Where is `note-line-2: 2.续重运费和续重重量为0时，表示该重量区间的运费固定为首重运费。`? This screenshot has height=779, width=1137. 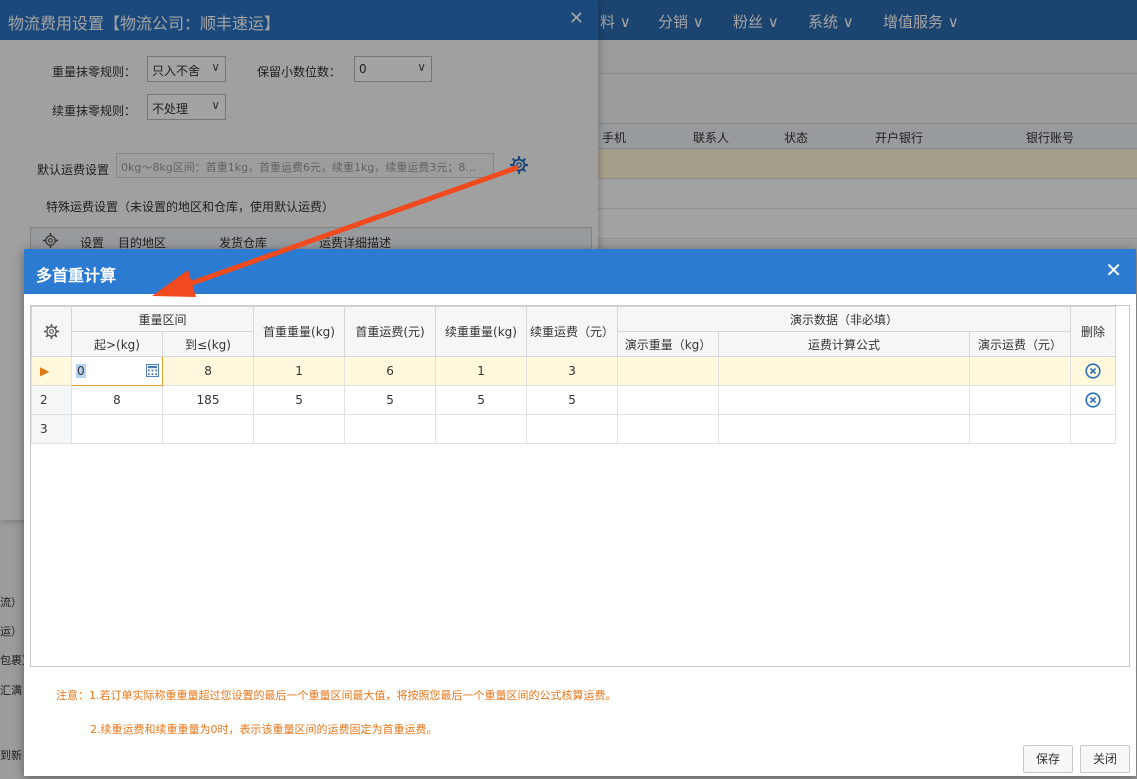
note-line-2: 2.续重运费和续重重量为0时，表示该重量区间的运费固定为首重运费。 is located at coordinates (264, 729).